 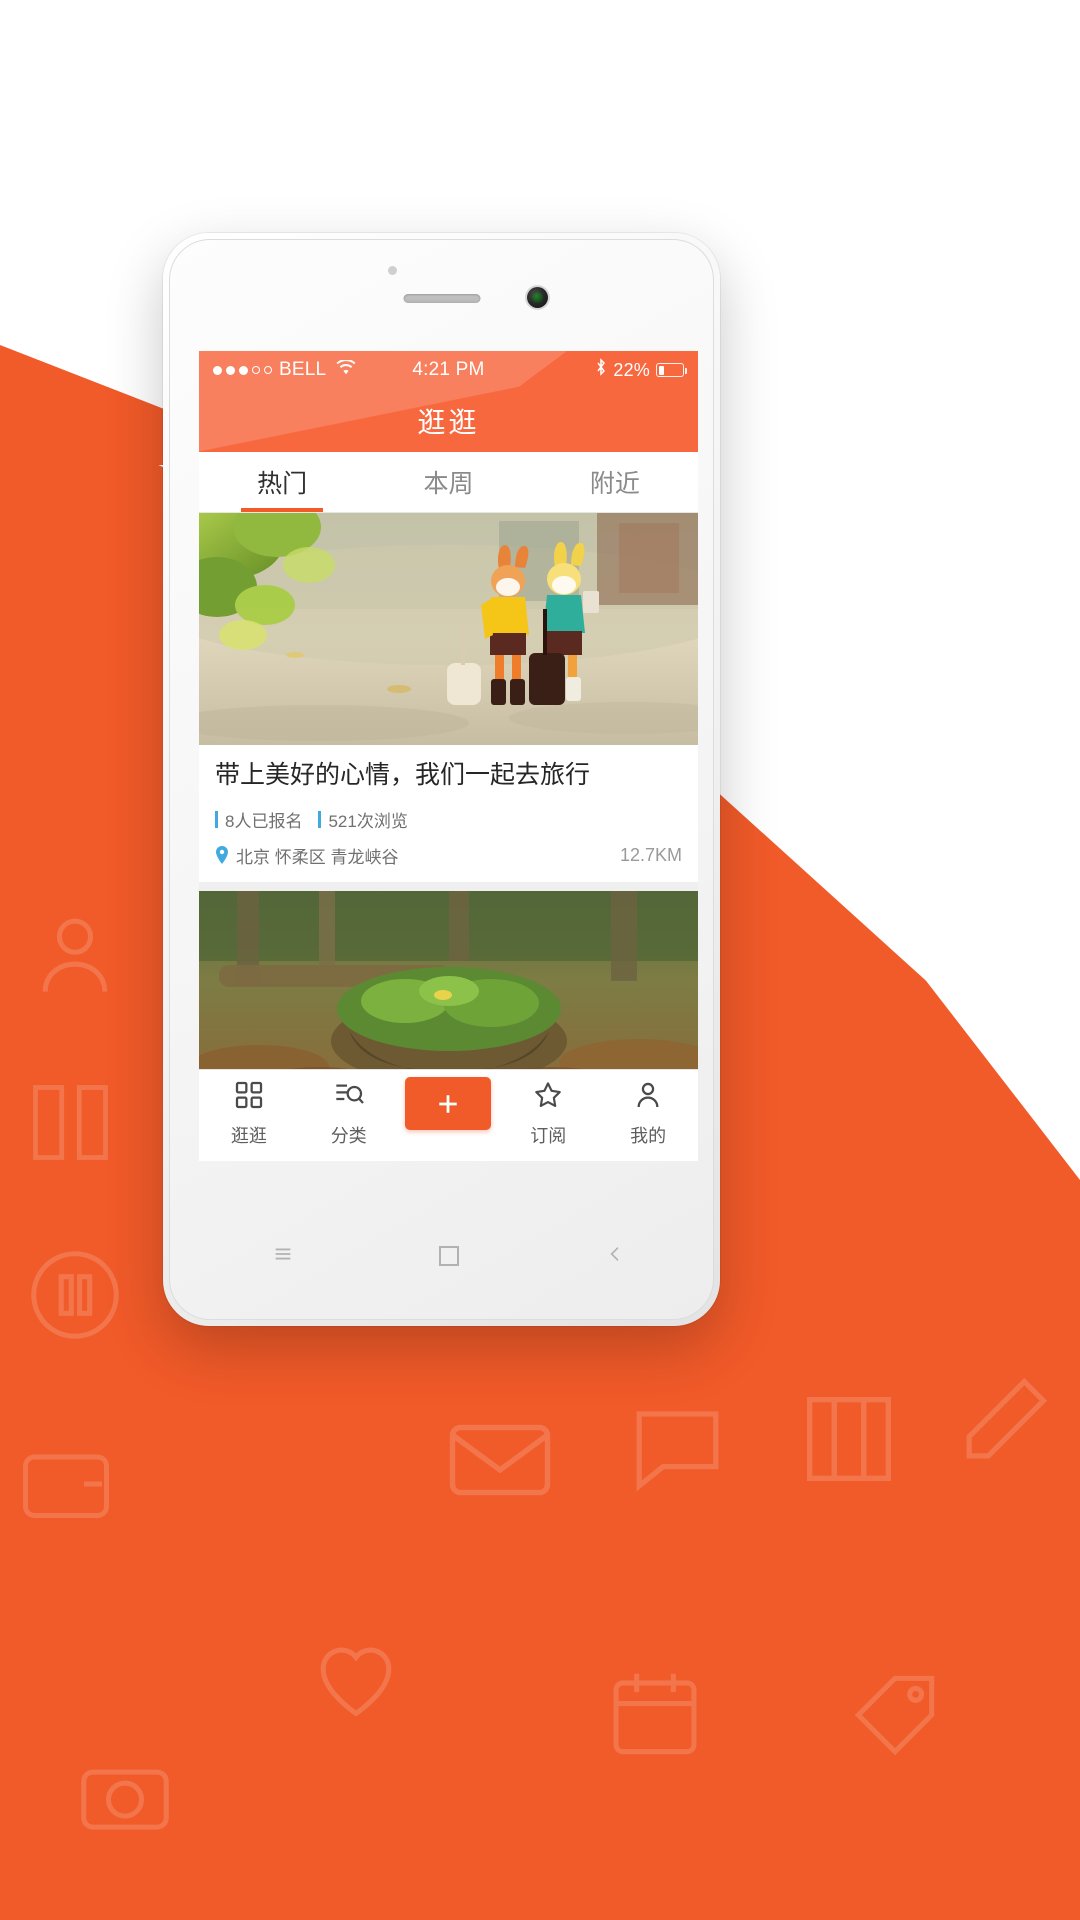 What do you see at coordinates (1007, 1418) in the screenshot?
I see `pencil-watermark-icon` at bounding box center [1007, 1418].